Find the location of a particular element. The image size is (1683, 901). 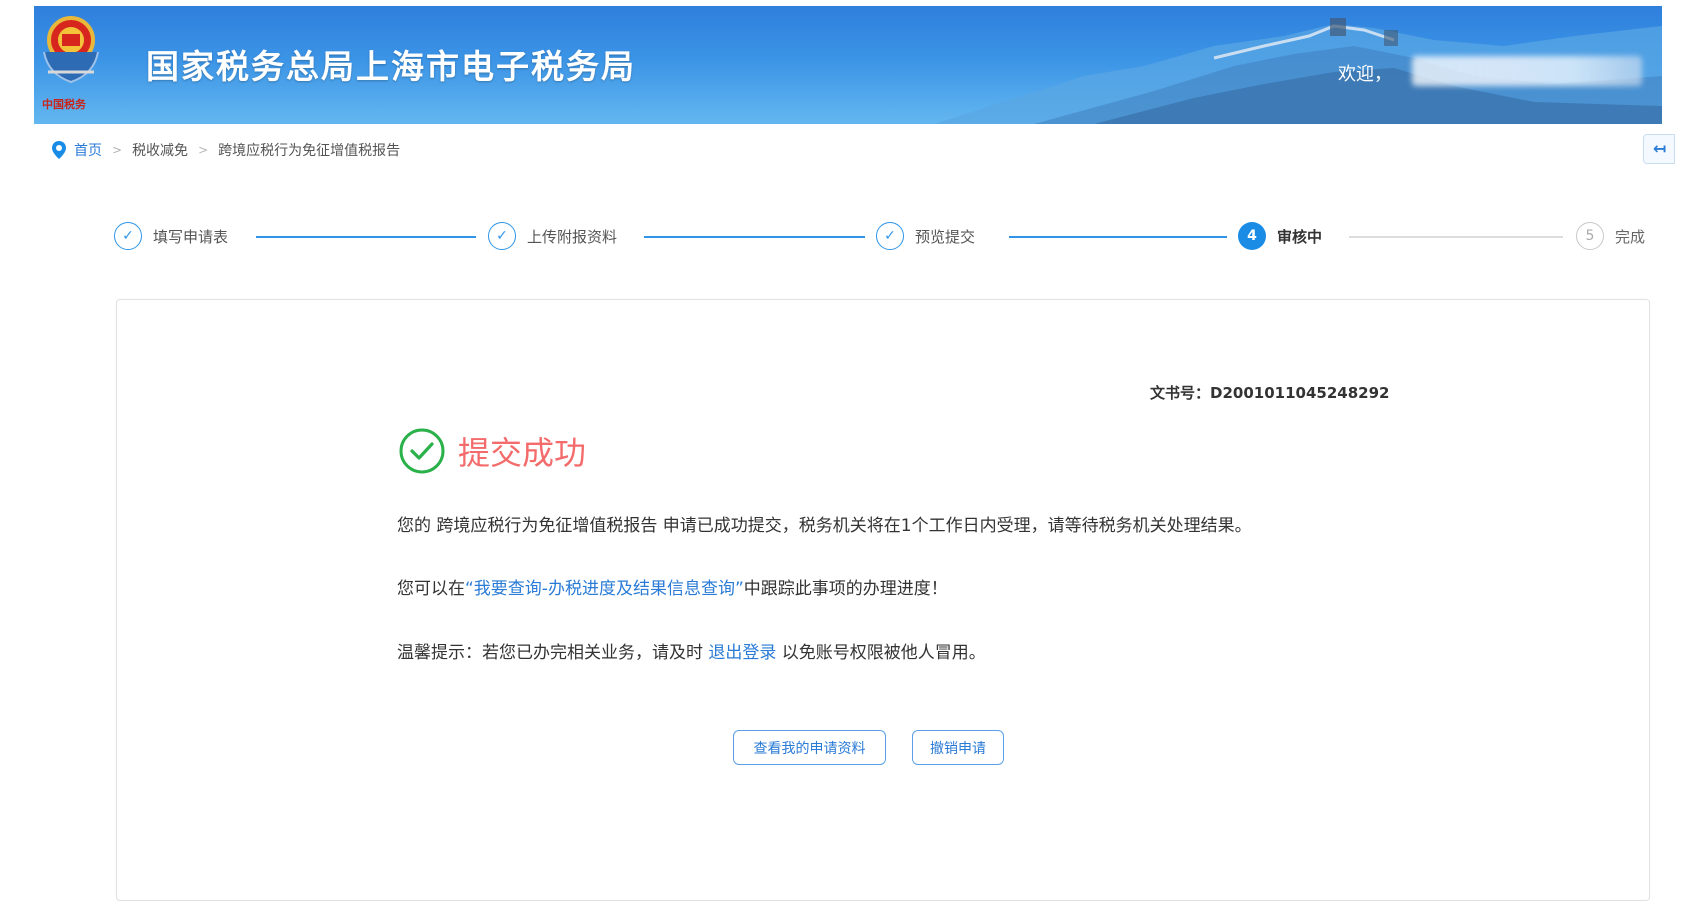

national-emblem-icon: 中国税务 is located at coordinates (70, 63).